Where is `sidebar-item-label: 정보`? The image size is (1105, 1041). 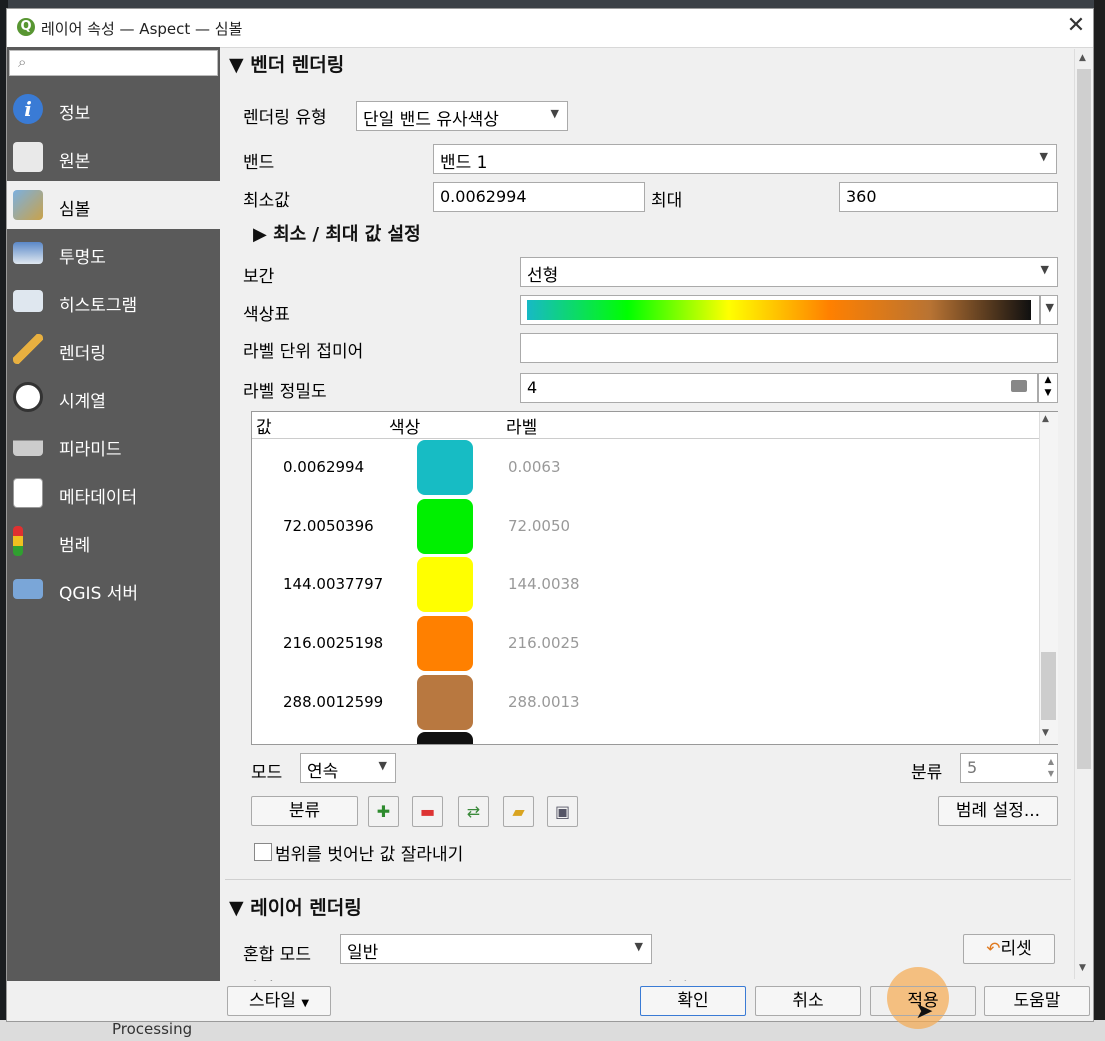
sidebar-item-label: 정보 is located at coordinates (75, 114).